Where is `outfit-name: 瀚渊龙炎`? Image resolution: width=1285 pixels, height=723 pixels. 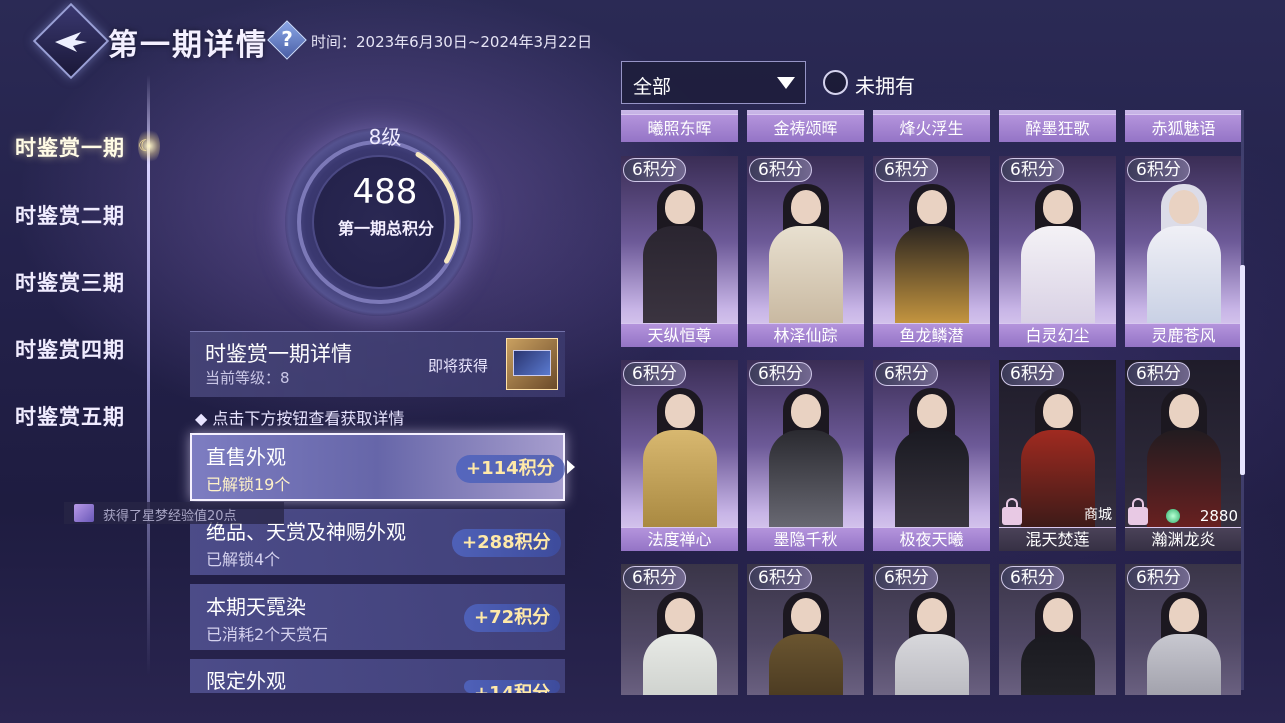
outfit-name: 瀚渊龙炎 is located at coordinates (1183, 539).